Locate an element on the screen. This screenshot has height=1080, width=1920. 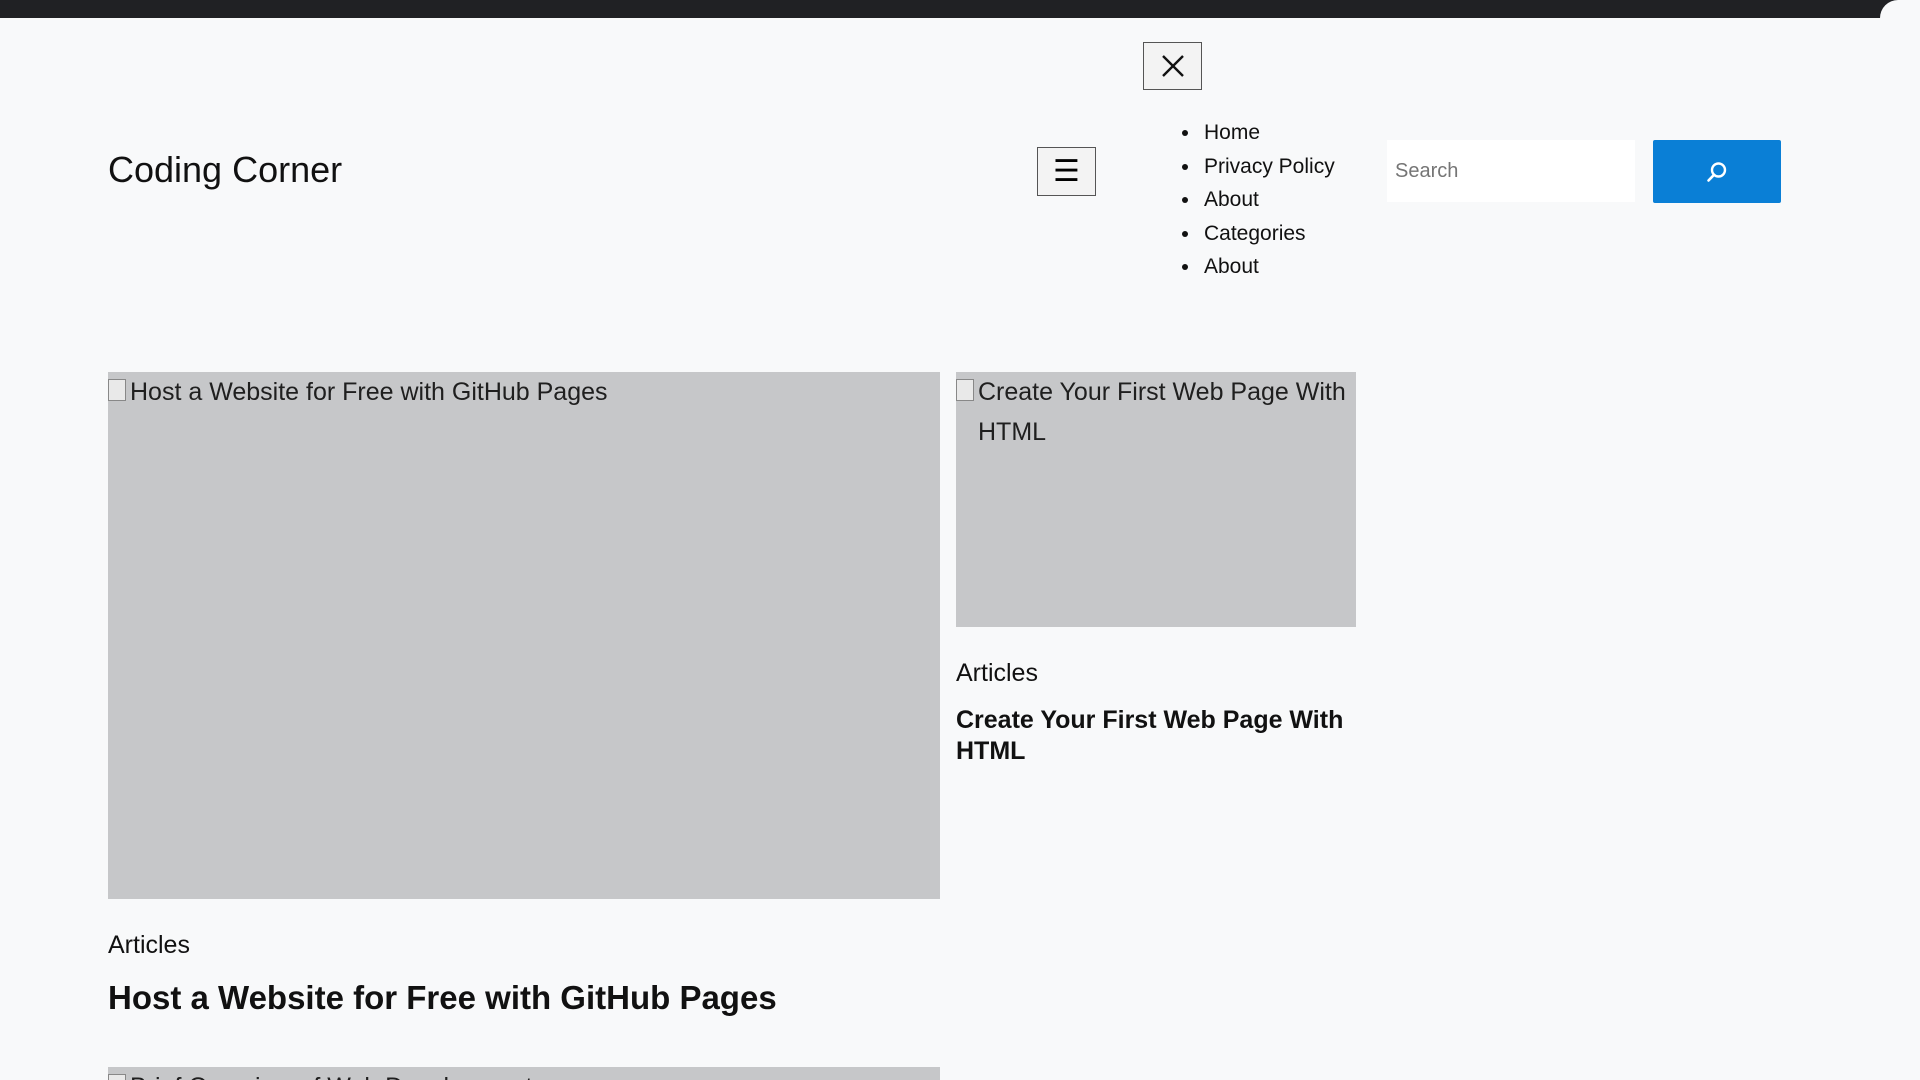
post-featured-image: Brief Overview of Web Development is located at coordinates (524, 1073).